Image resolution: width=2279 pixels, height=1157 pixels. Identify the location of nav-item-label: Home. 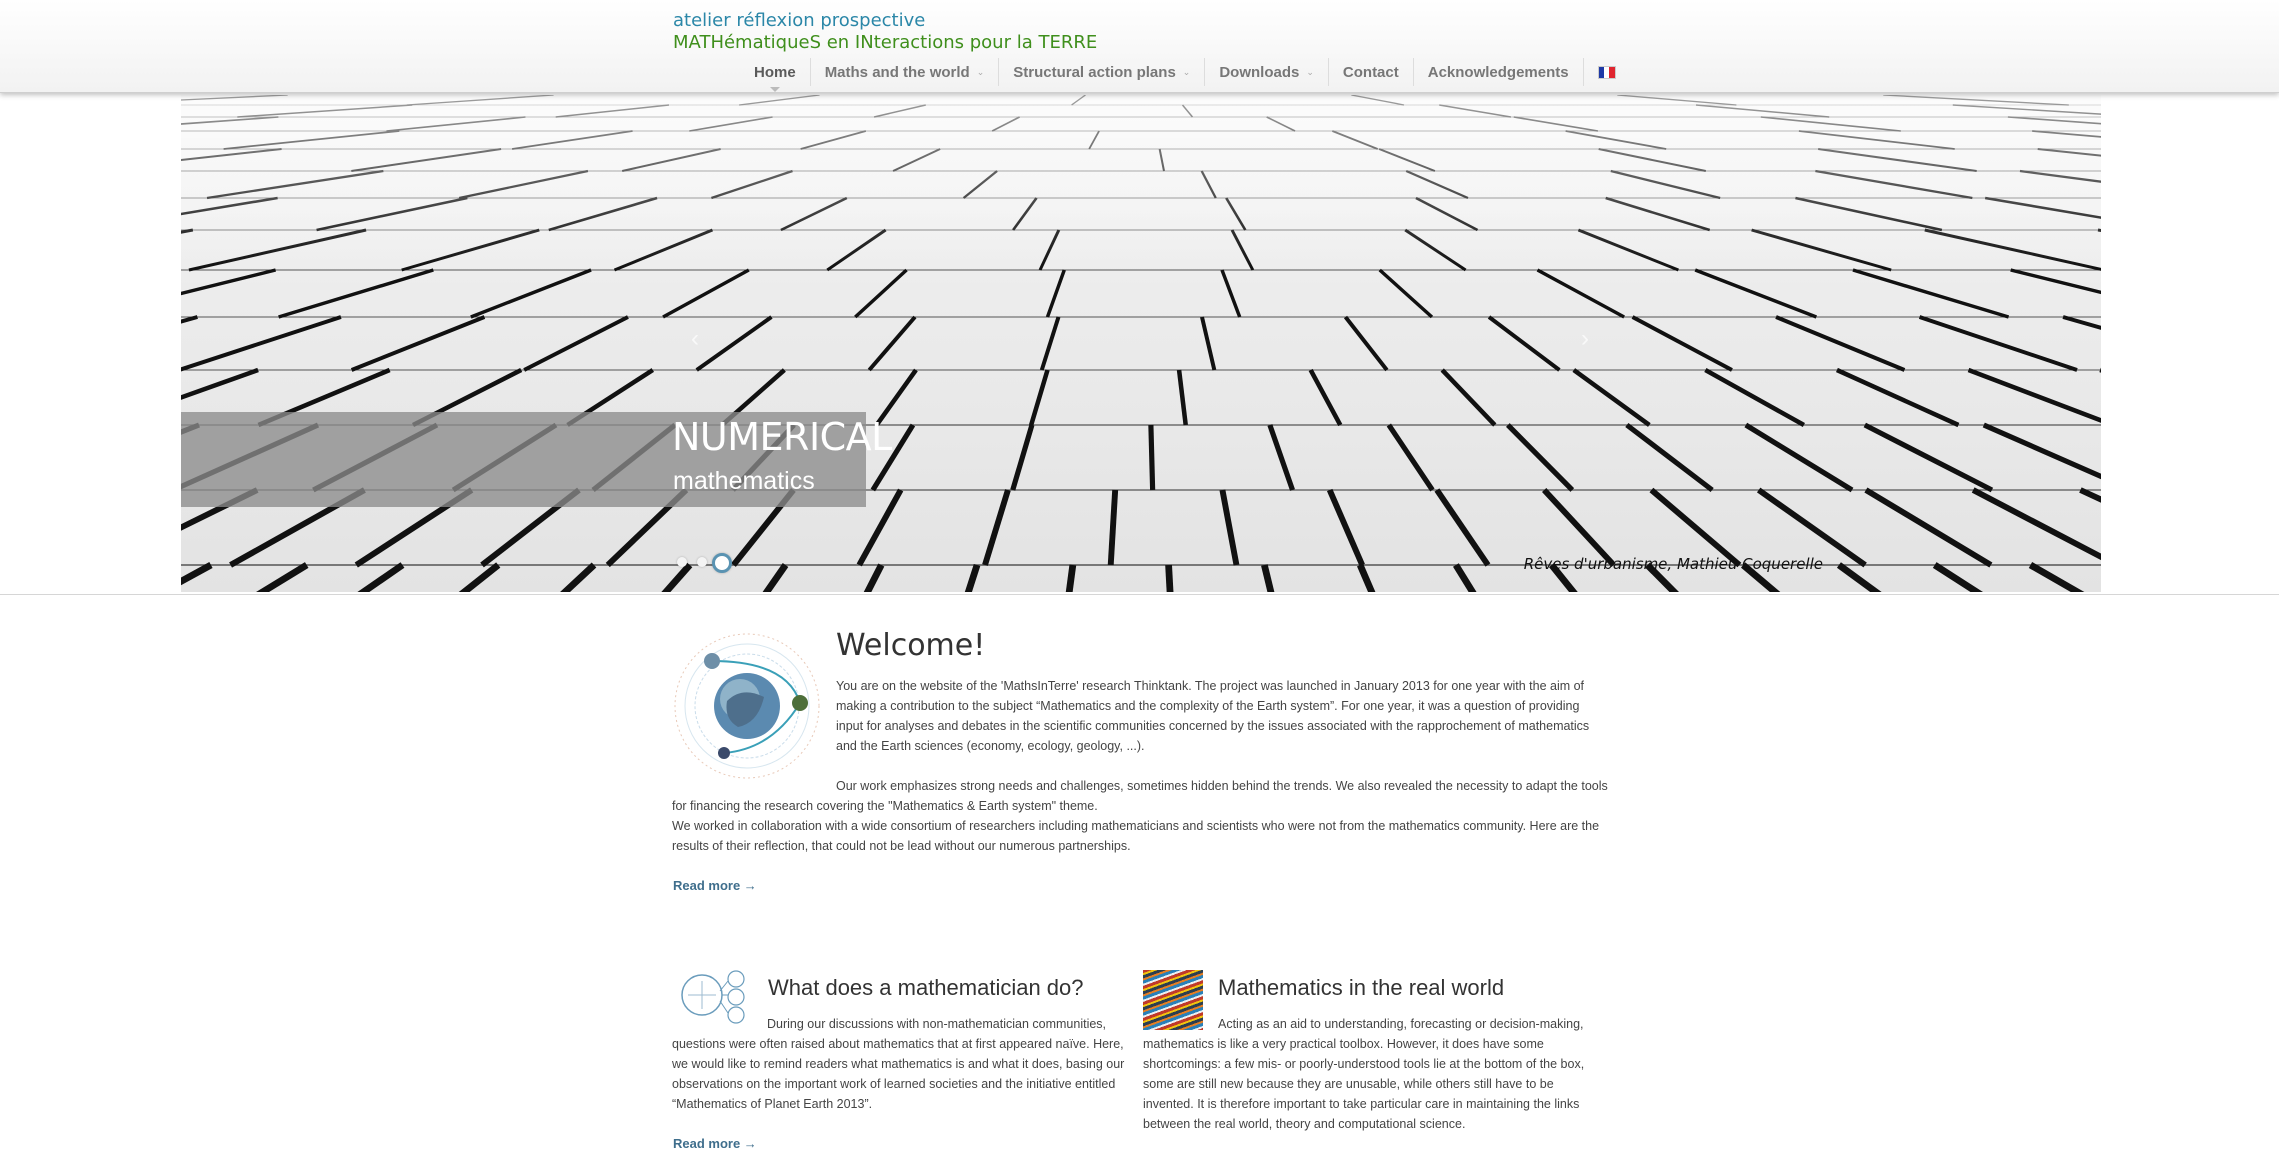
(775, 72).